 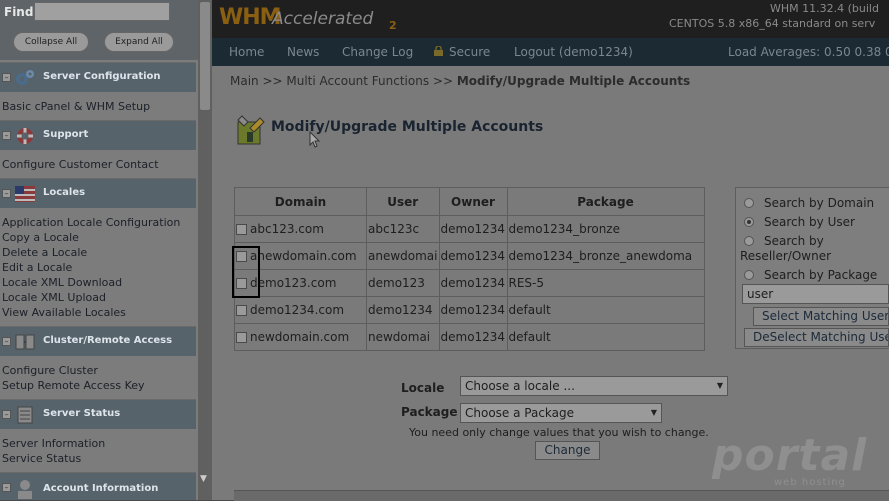 What do you see at coordinates (66, 134) in the screenshot?
I see `group-title: Support` at bounding box center [66, 134].